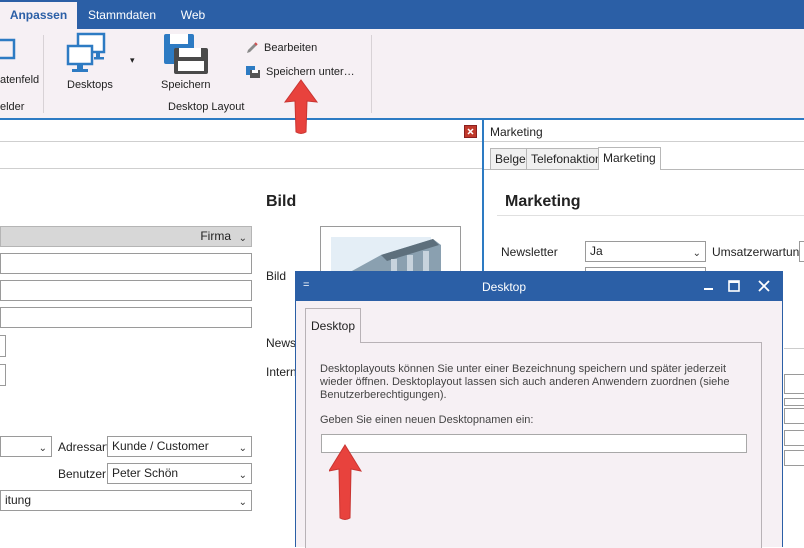  I want to click on datenfeld-icon, so click(9, 51).